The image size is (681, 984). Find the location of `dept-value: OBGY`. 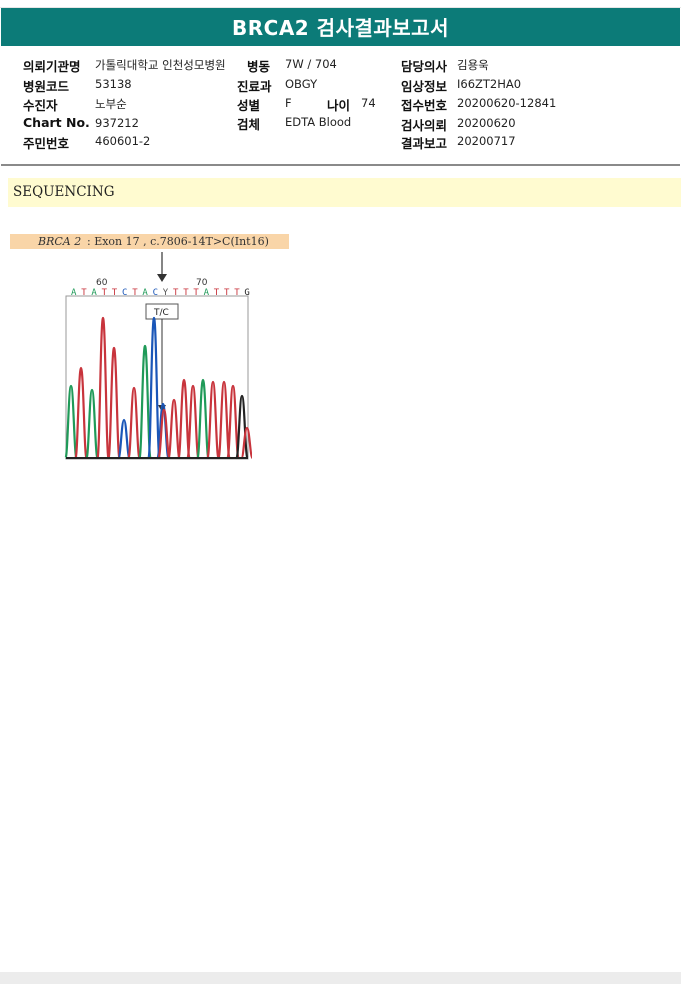

dept-value: OBGY is located at coordinates (301, 84).